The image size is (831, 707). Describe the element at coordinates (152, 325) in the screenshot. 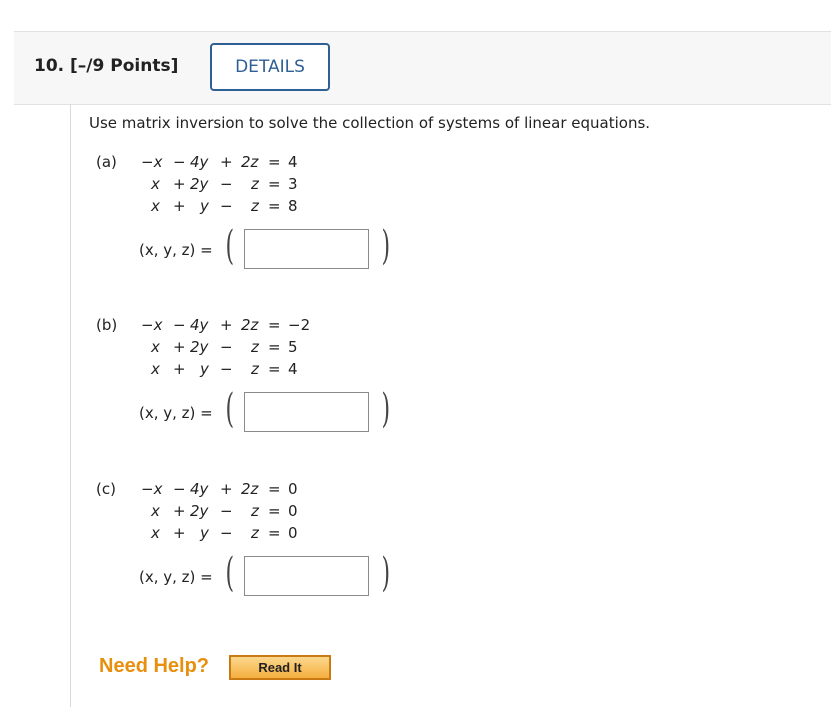

I see `part-b-row1-x: −x` at that location.